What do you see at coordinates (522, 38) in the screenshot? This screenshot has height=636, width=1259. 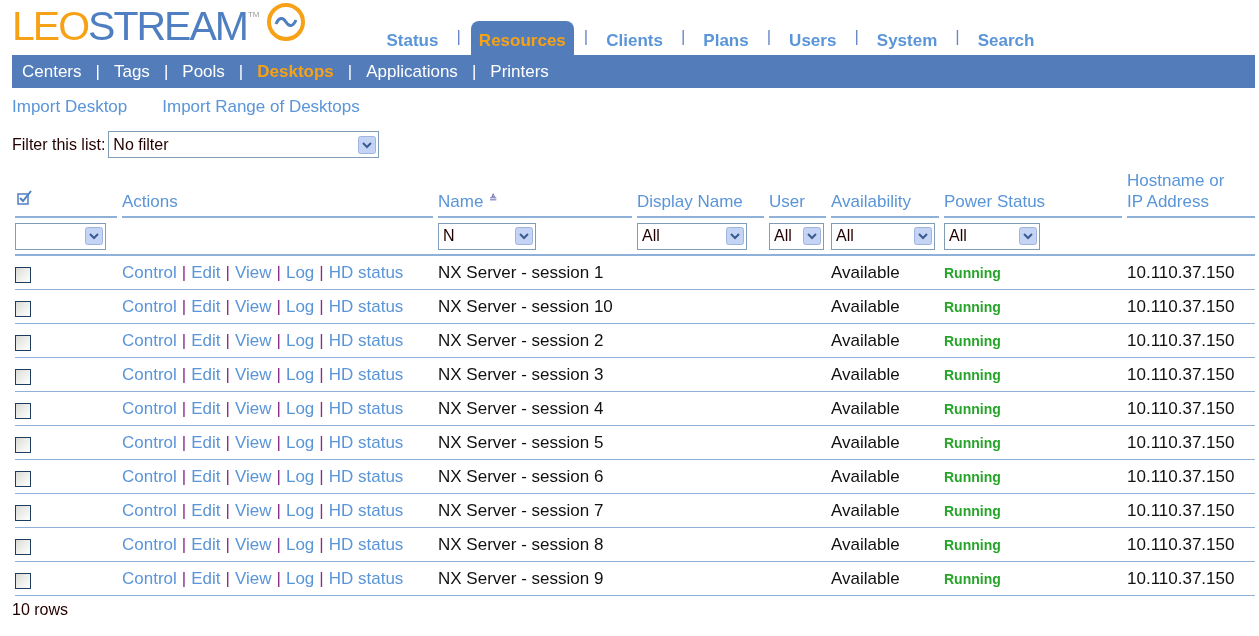 I see `nav-tab: Resources` at bounding box center [522, 38].